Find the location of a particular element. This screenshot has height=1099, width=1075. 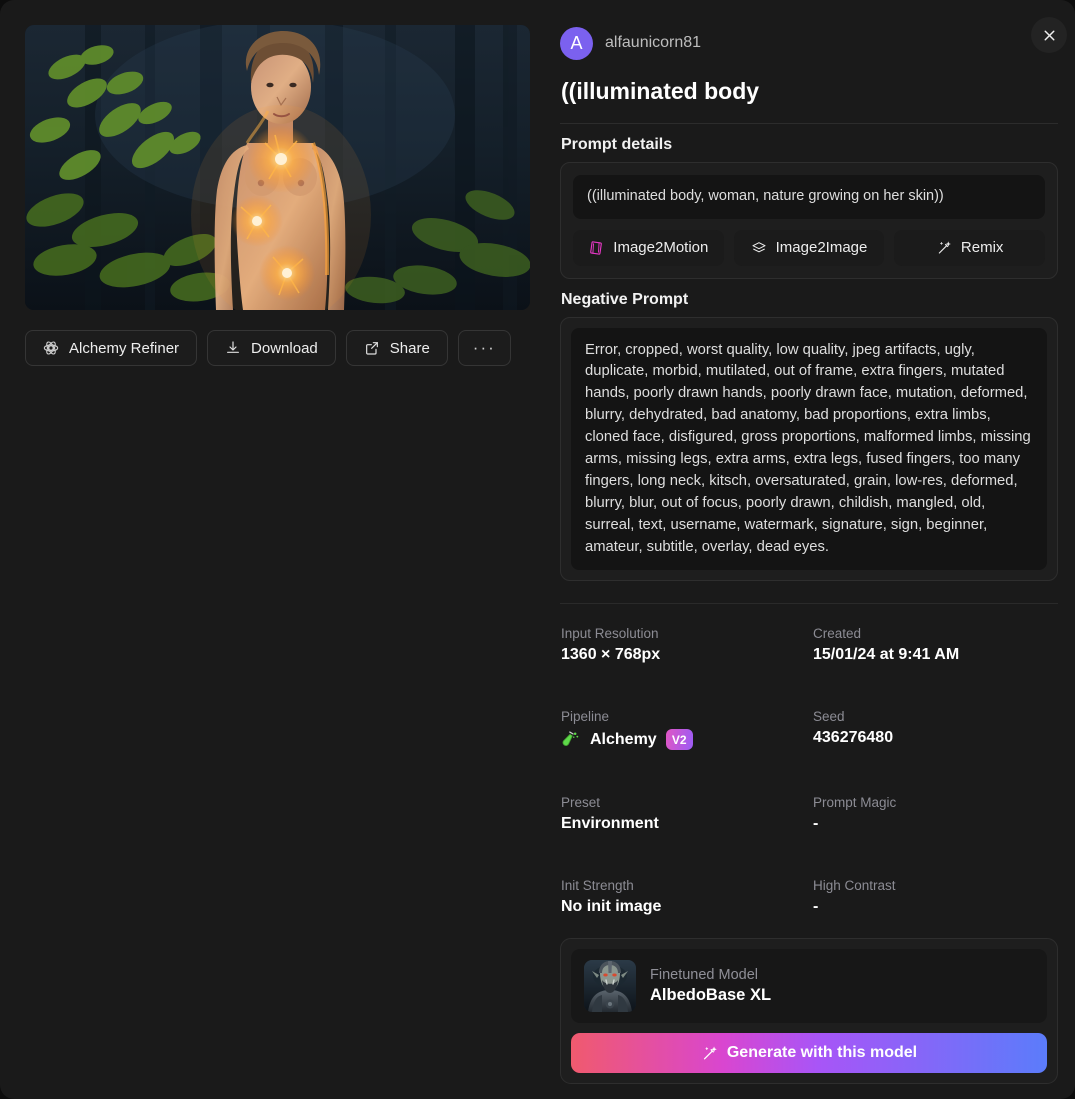

alchemy-refiner-button: Alchemy Refiner is located at coordinates (111, 348).